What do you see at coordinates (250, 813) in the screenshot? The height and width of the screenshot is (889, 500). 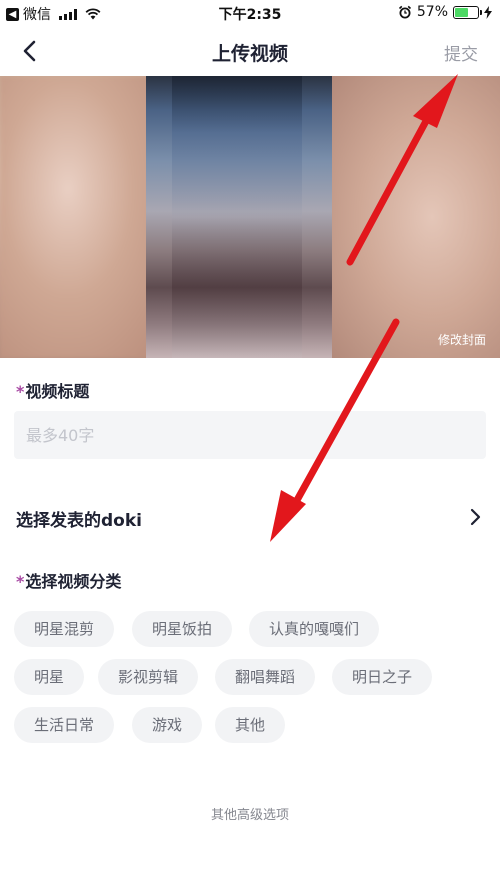 I see `advanced-options-link: 其他高级选项` at bounding box center [250, 813].